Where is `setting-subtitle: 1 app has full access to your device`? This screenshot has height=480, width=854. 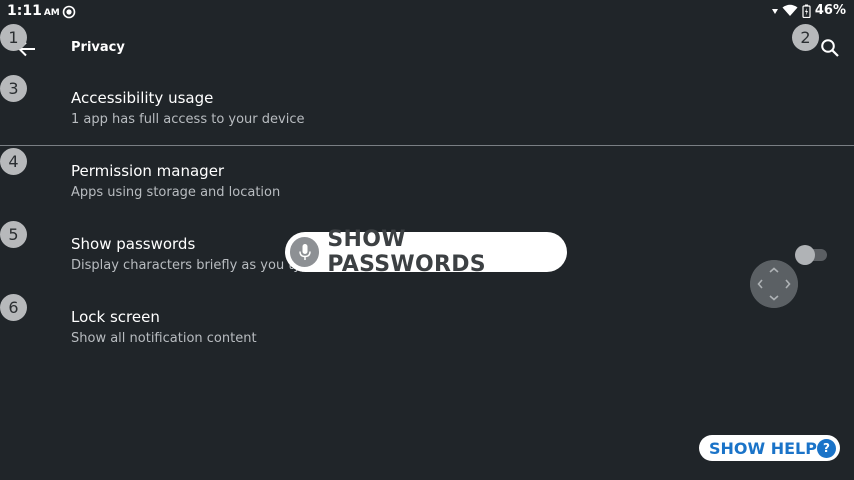 setting-subtitle: 1 app has full access to your device is located at coordinates (188, 119).